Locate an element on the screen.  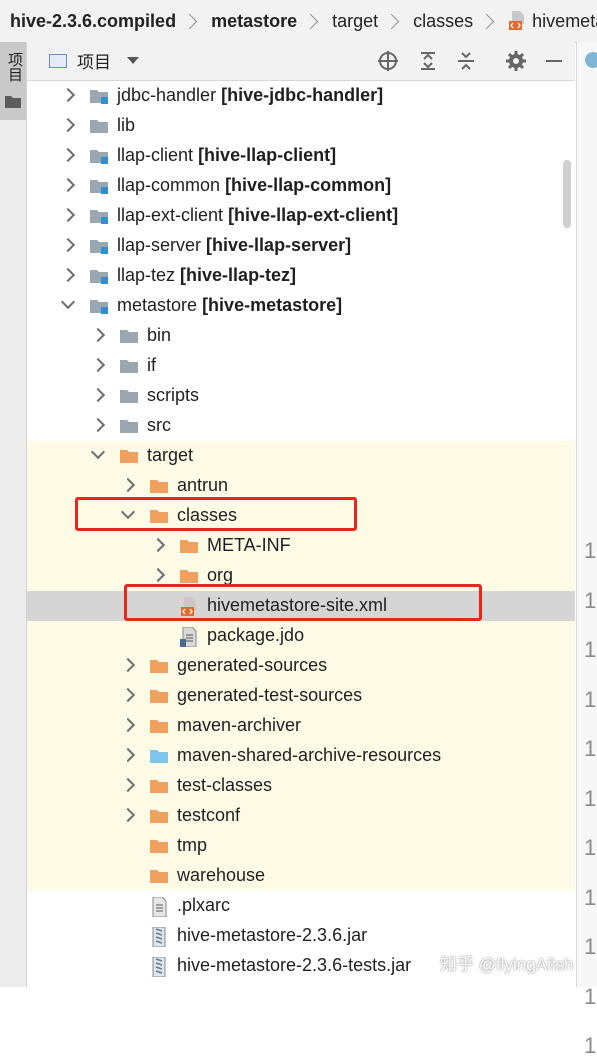
tree-item-module: [hive-metastore] is located at coordinates (272, 305).